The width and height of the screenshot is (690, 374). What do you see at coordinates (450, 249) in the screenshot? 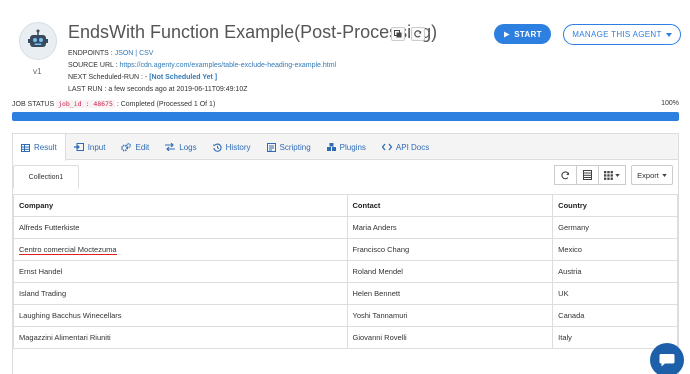
I see `cell-contact: Francisco Chang` at bounding box center [450, 249].